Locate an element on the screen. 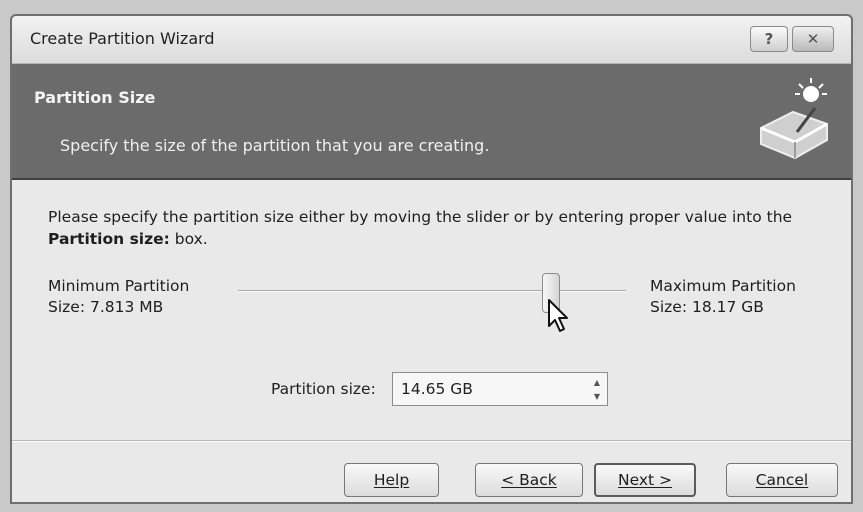 The height and width of the screenshot is (512, 863). mouse-pointer-icon is located at coordinates (557, 315).